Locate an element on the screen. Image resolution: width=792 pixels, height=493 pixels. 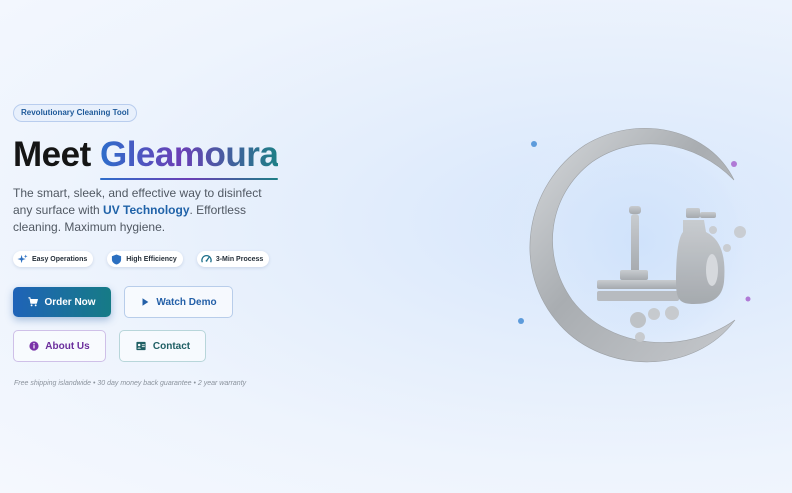
feature-high-efficiency: High Efficiency is located at coordinates (145, 259).